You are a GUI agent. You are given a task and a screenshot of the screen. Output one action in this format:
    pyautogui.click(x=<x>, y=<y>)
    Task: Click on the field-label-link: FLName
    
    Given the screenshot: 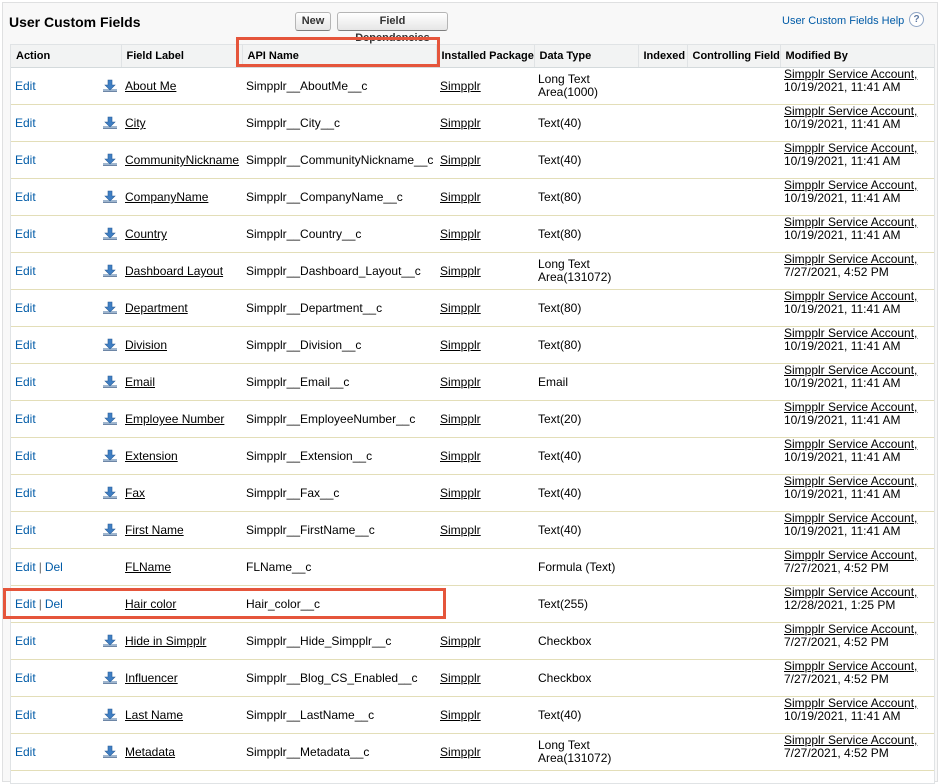 What is the action you would take?
    pyautogui.click(x=148, y=567)
    